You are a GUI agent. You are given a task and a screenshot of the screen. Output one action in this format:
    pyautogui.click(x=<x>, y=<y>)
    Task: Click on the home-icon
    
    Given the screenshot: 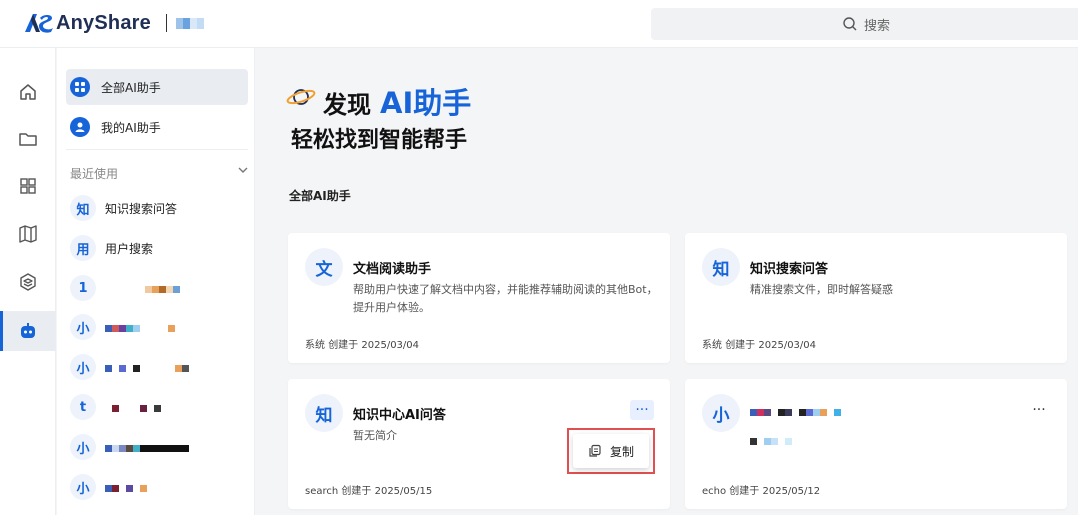 What is the action you would take?
    pyautogui.click(x=28, y=92)
    